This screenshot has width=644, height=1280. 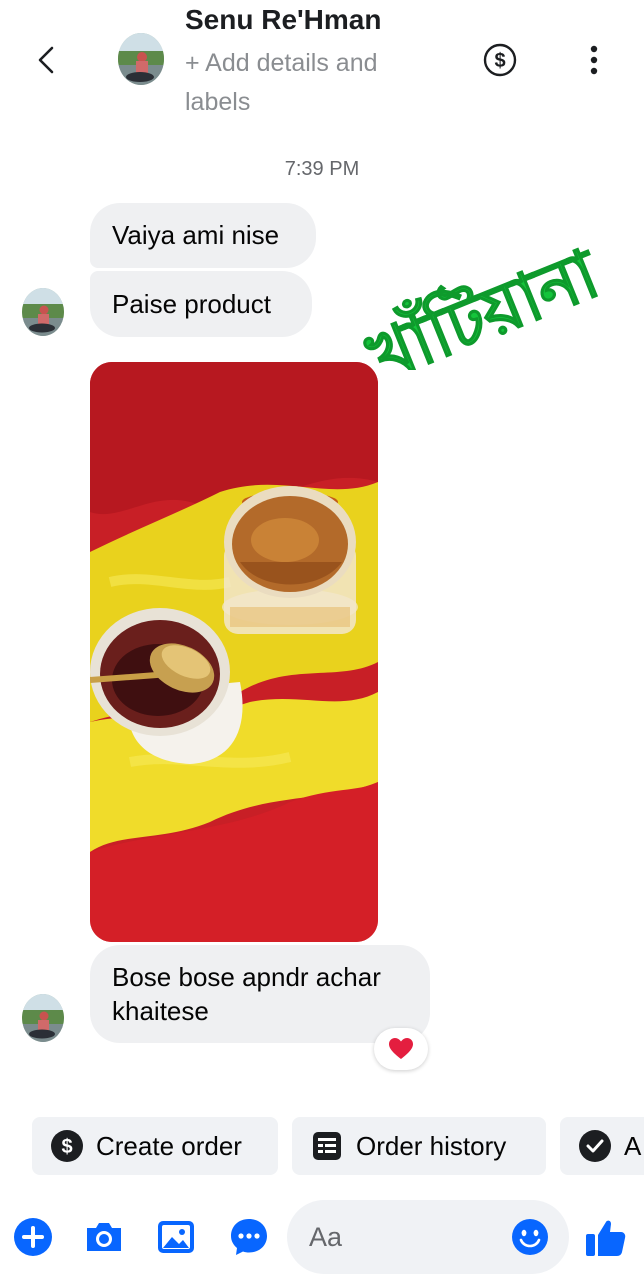 I want to click on add-details-link: + Add details and labels, so click(x=305, y=83).